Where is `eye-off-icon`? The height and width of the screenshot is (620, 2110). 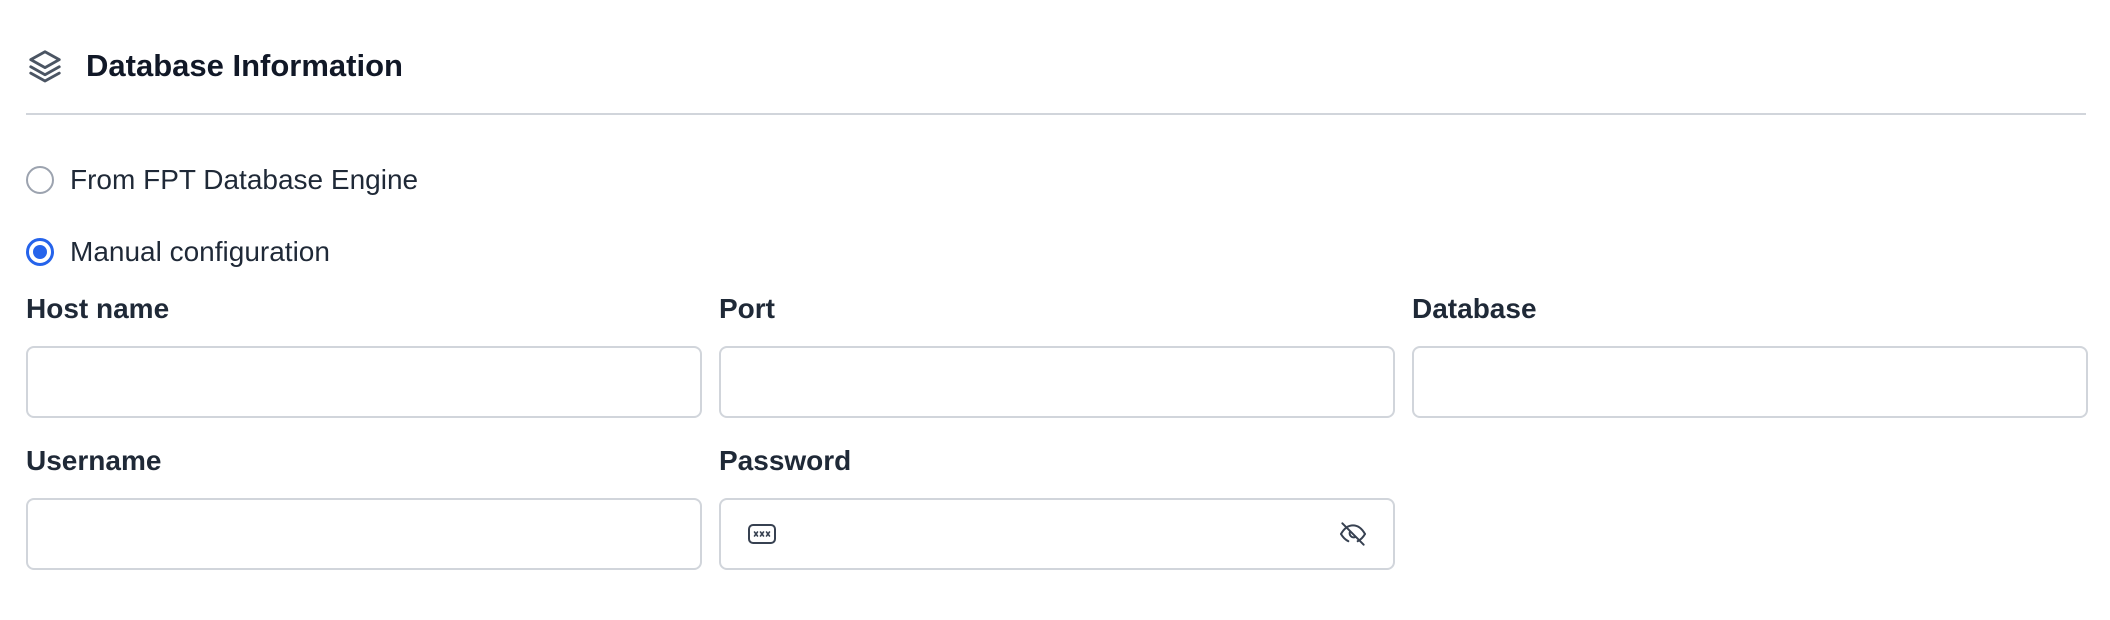
eye-off-icon is located at coordinates (1353, 534).